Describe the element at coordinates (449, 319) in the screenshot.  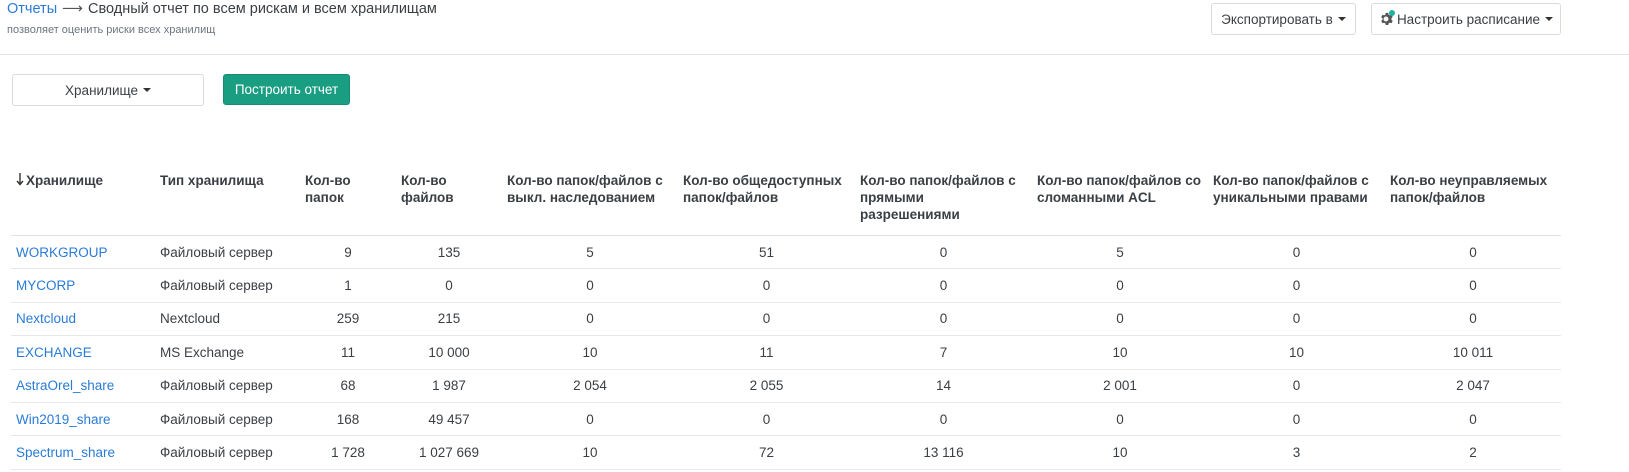
I see `cell-count: 215` at that location.